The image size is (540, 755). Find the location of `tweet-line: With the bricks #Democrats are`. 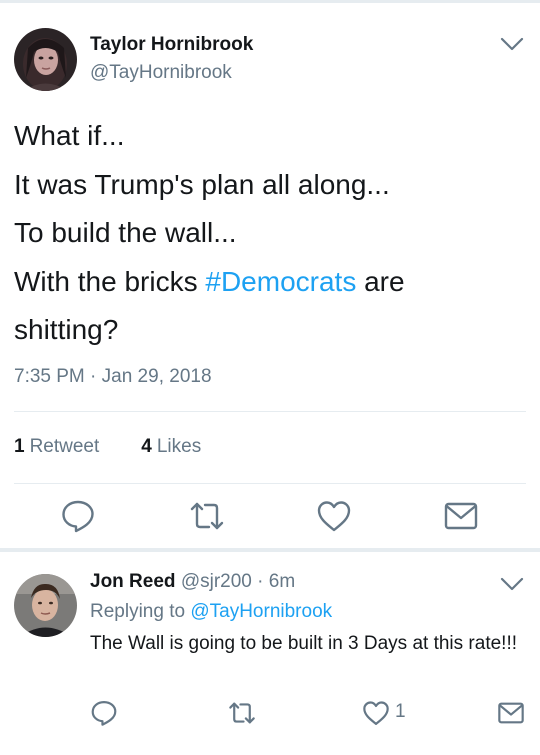

tweet-line: With the bricks #Democrats are is located at coordinates (269, 282).